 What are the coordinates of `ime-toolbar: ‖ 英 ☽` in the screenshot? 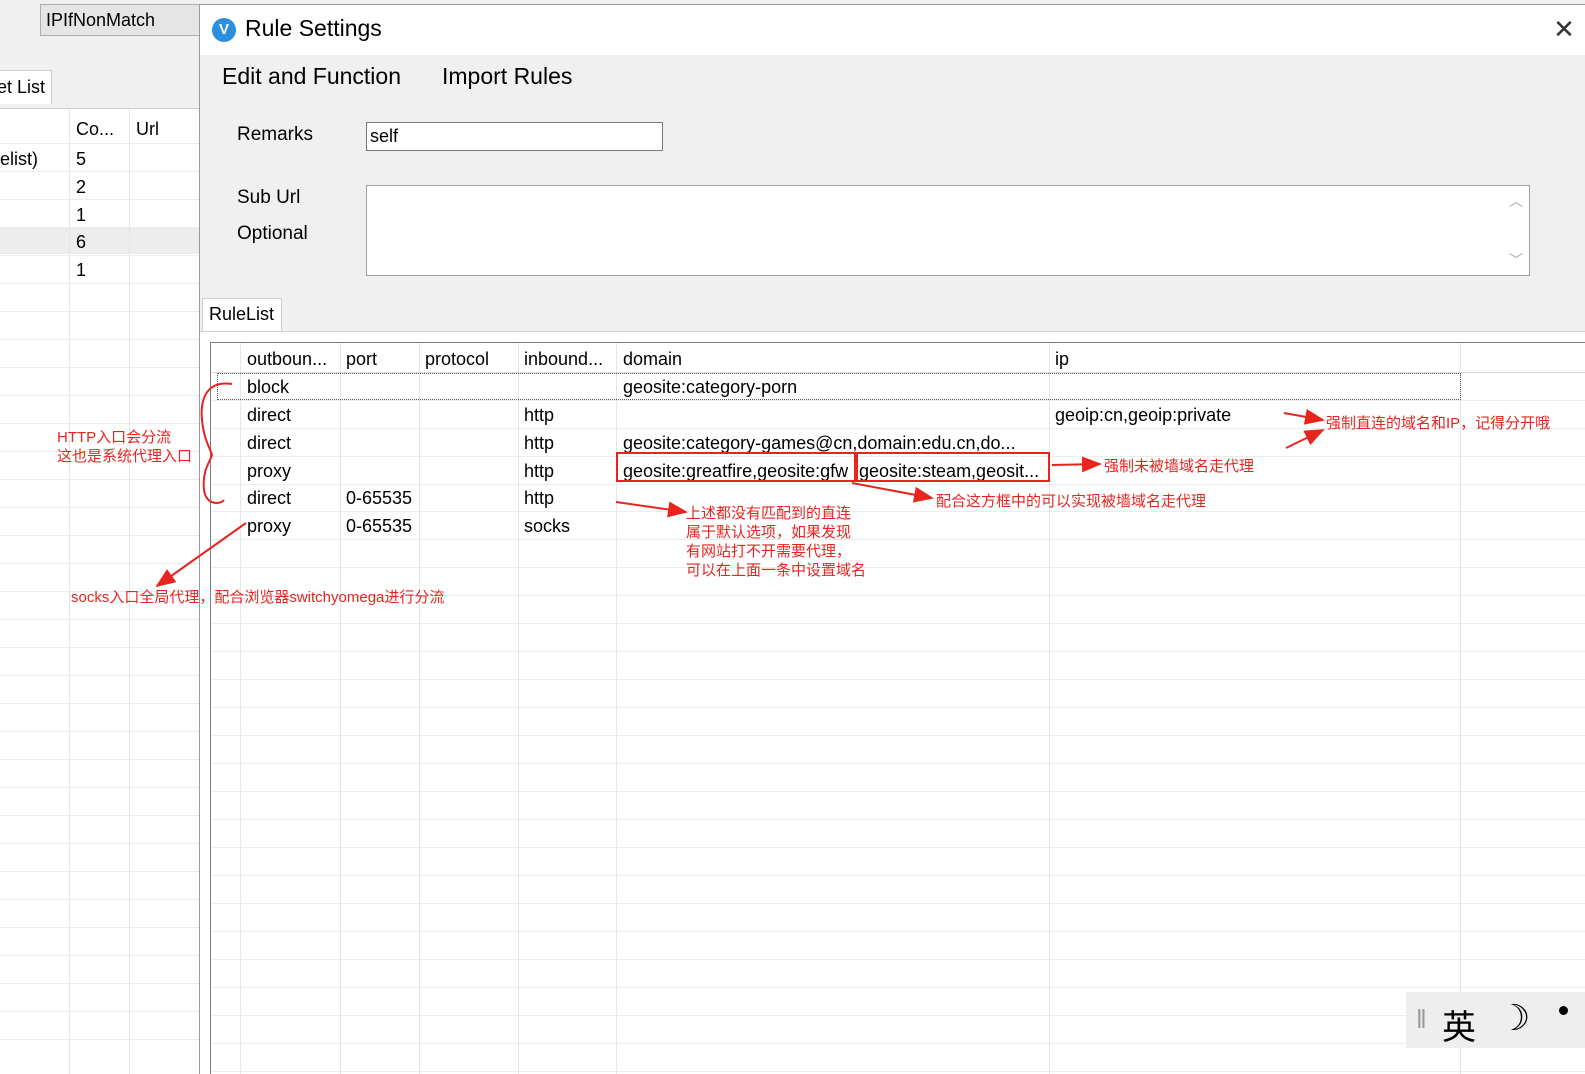 It's located at (1495, 1020).